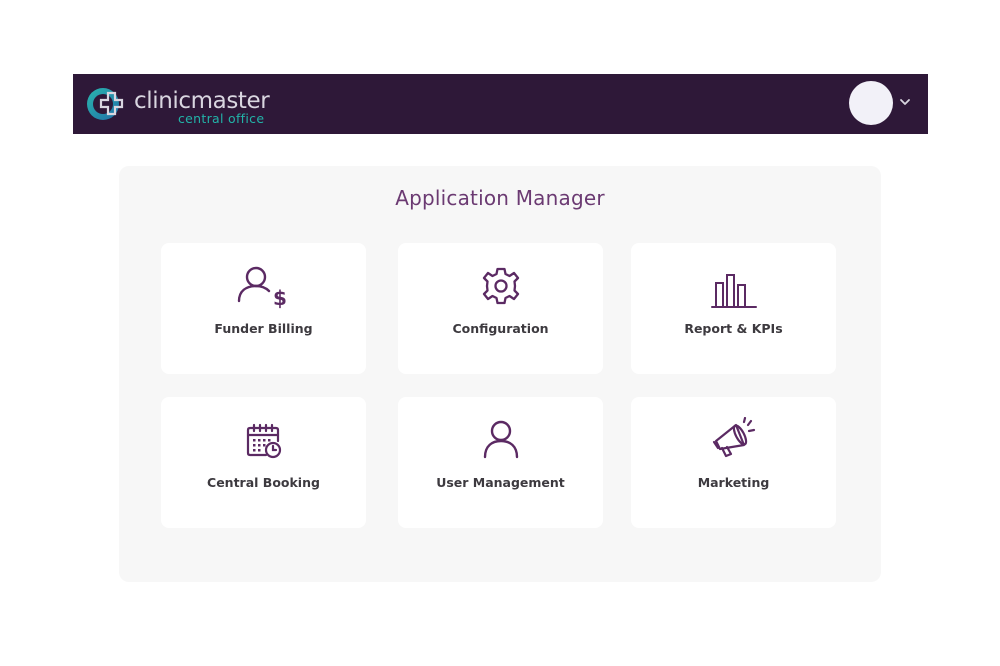  I want to click on user-dollar-icon: $, so click(262, 288).